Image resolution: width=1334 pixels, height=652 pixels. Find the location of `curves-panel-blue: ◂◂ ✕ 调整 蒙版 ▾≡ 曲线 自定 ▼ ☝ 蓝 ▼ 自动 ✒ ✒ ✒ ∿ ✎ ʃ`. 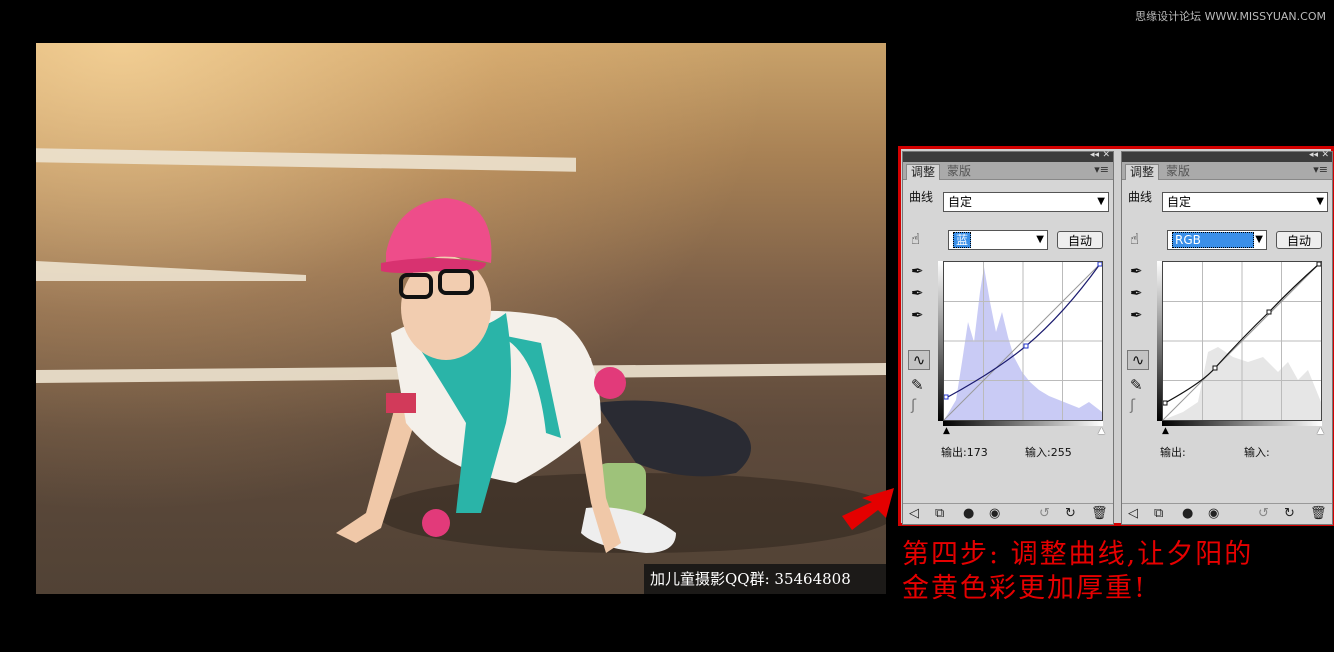

curves-panel-blue: ◂◂ ✕ 调整 蒙版 ▾≡ 曲线 自定 ▼ ☝ 蓝 ▼ 自动 ✒ ✒ ✒ ∿ ✎ ʃ is located at coordinates (1008, 337).